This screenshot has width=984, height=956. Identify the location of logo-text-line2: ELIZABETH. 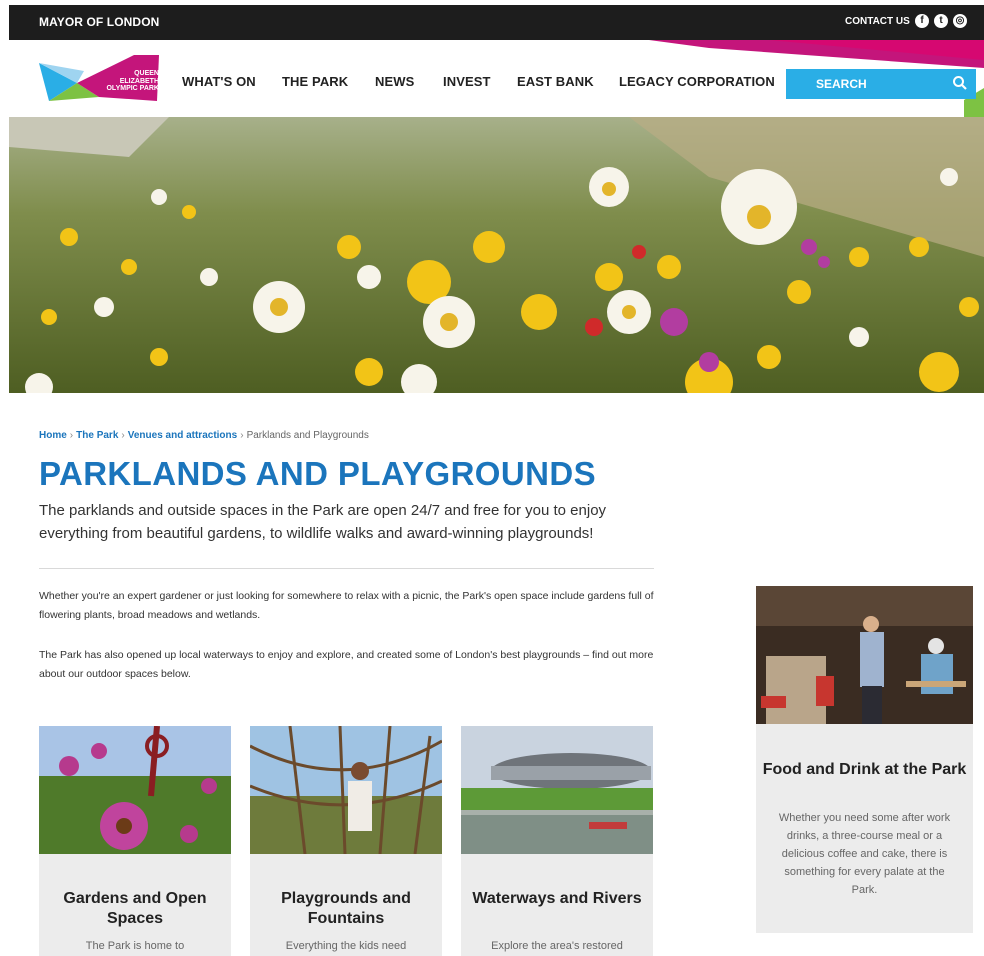
(139, 81).